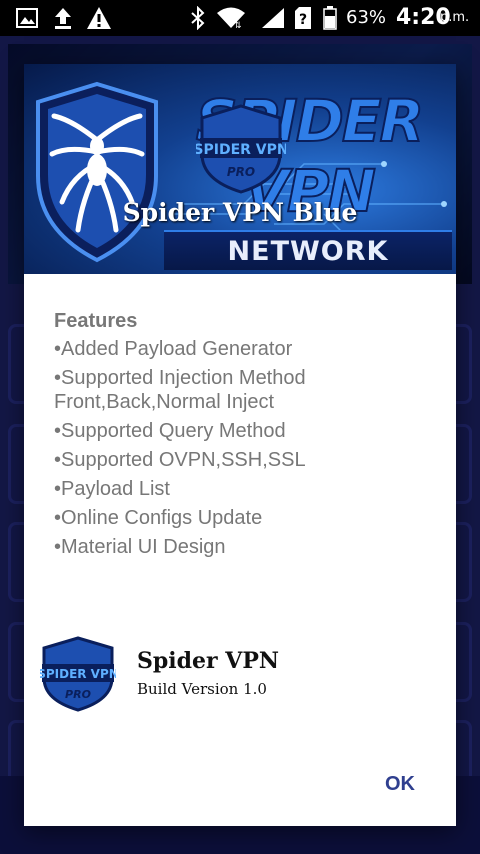  I want to click on build-version: Build Version 1.0, so click(202, 689).